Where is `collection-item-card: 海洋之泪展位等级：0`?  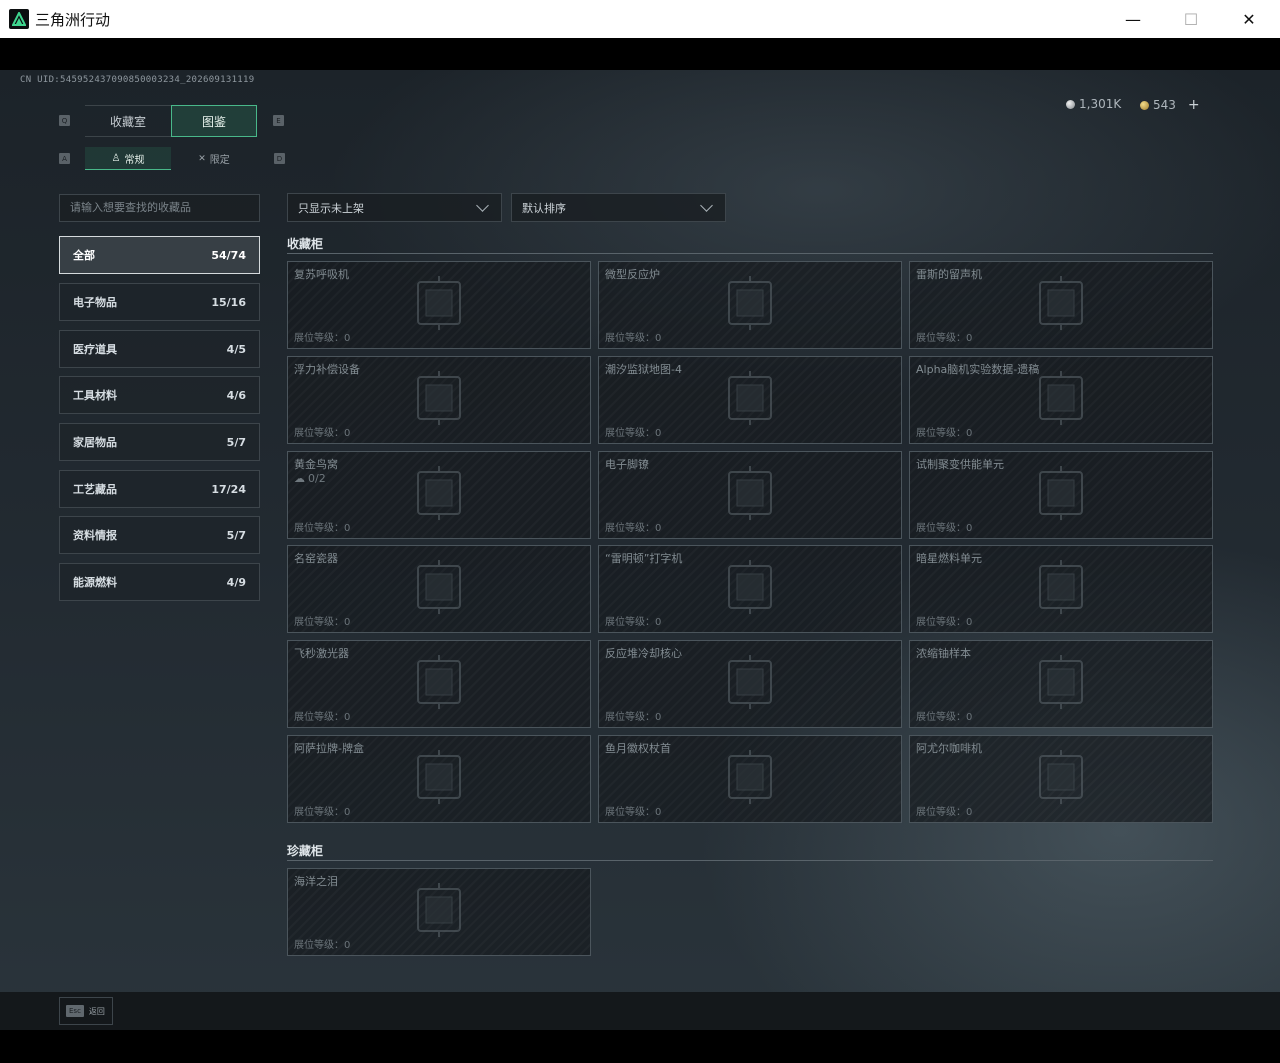
collection-item-card: 海洋之泪展位等级：0 is located at coordinates (439, 912).